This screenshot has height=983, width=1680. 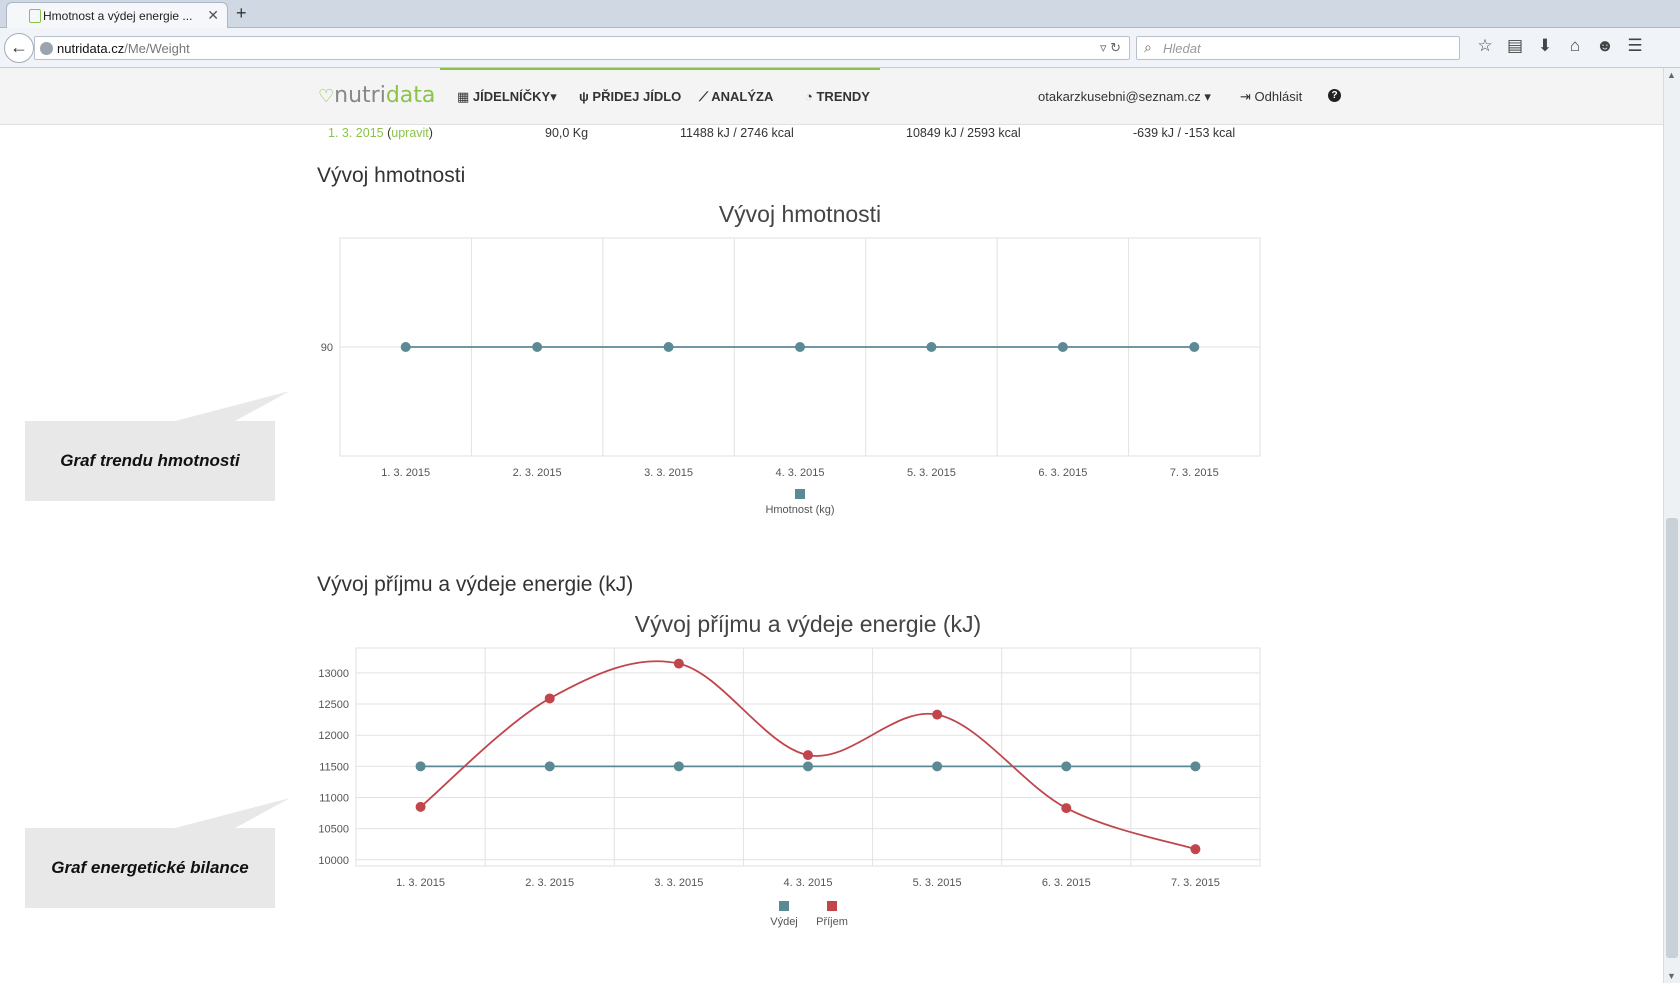 What do you see at coordinates (660, 69) in the screenshot?
I see `active-indicator` at bounding box center [660, 69].